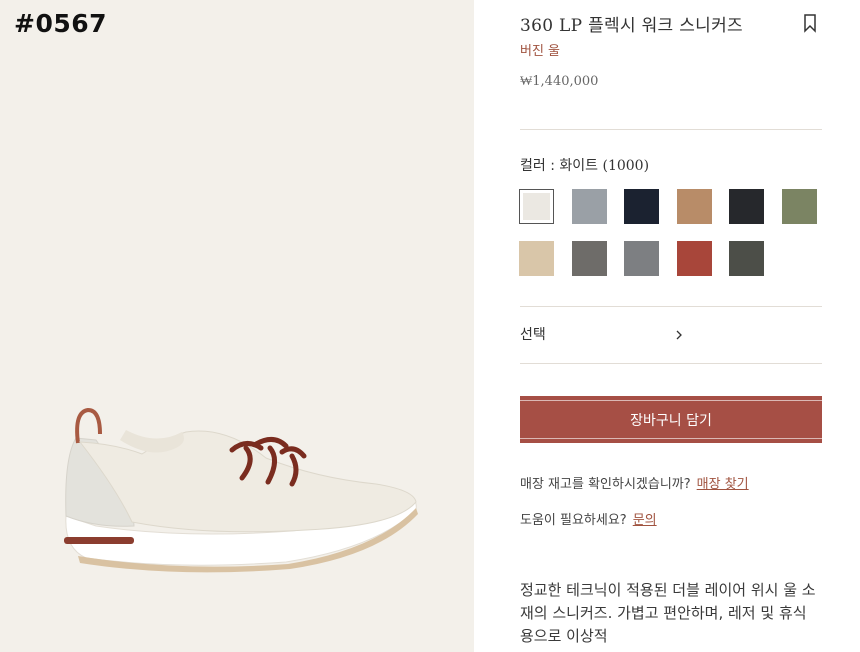 Image resolution: width=860 pixels, height=652 pixels. I want to click on color-swatch-olive, so click(799, 206).